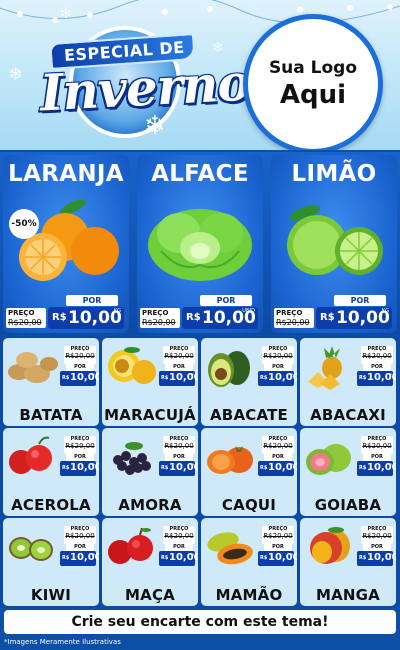 Image resolution: width=400 pixels, height=650 pixels. I want to click on product-name: MANGA, so click(347, 595).